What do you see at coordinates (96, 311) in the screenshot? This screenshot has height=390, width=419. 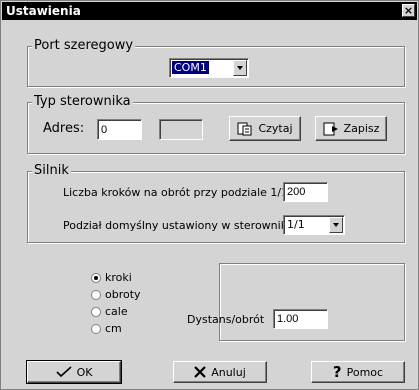 I see `radio-cale-dot` at bounding box center [96, 311].